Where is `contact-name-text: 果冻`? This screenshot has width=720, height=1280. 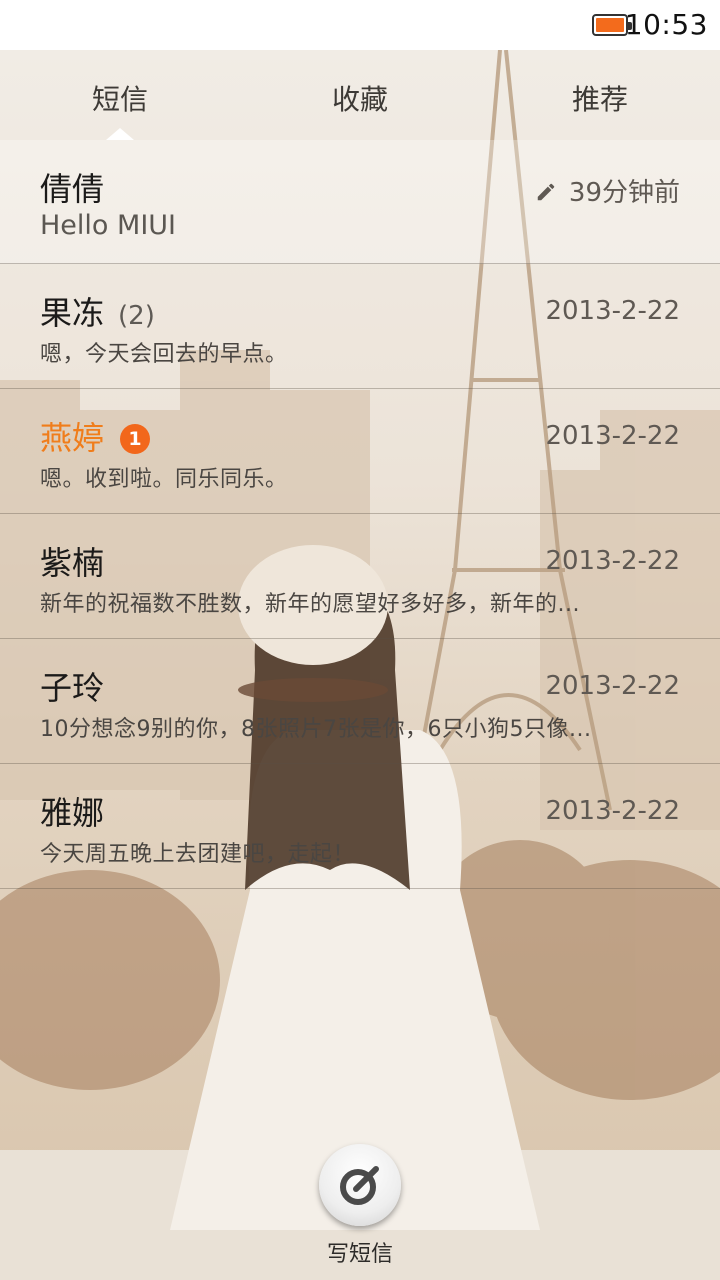
contact-name-text: 果冻 is located at coordinates (72, 313).